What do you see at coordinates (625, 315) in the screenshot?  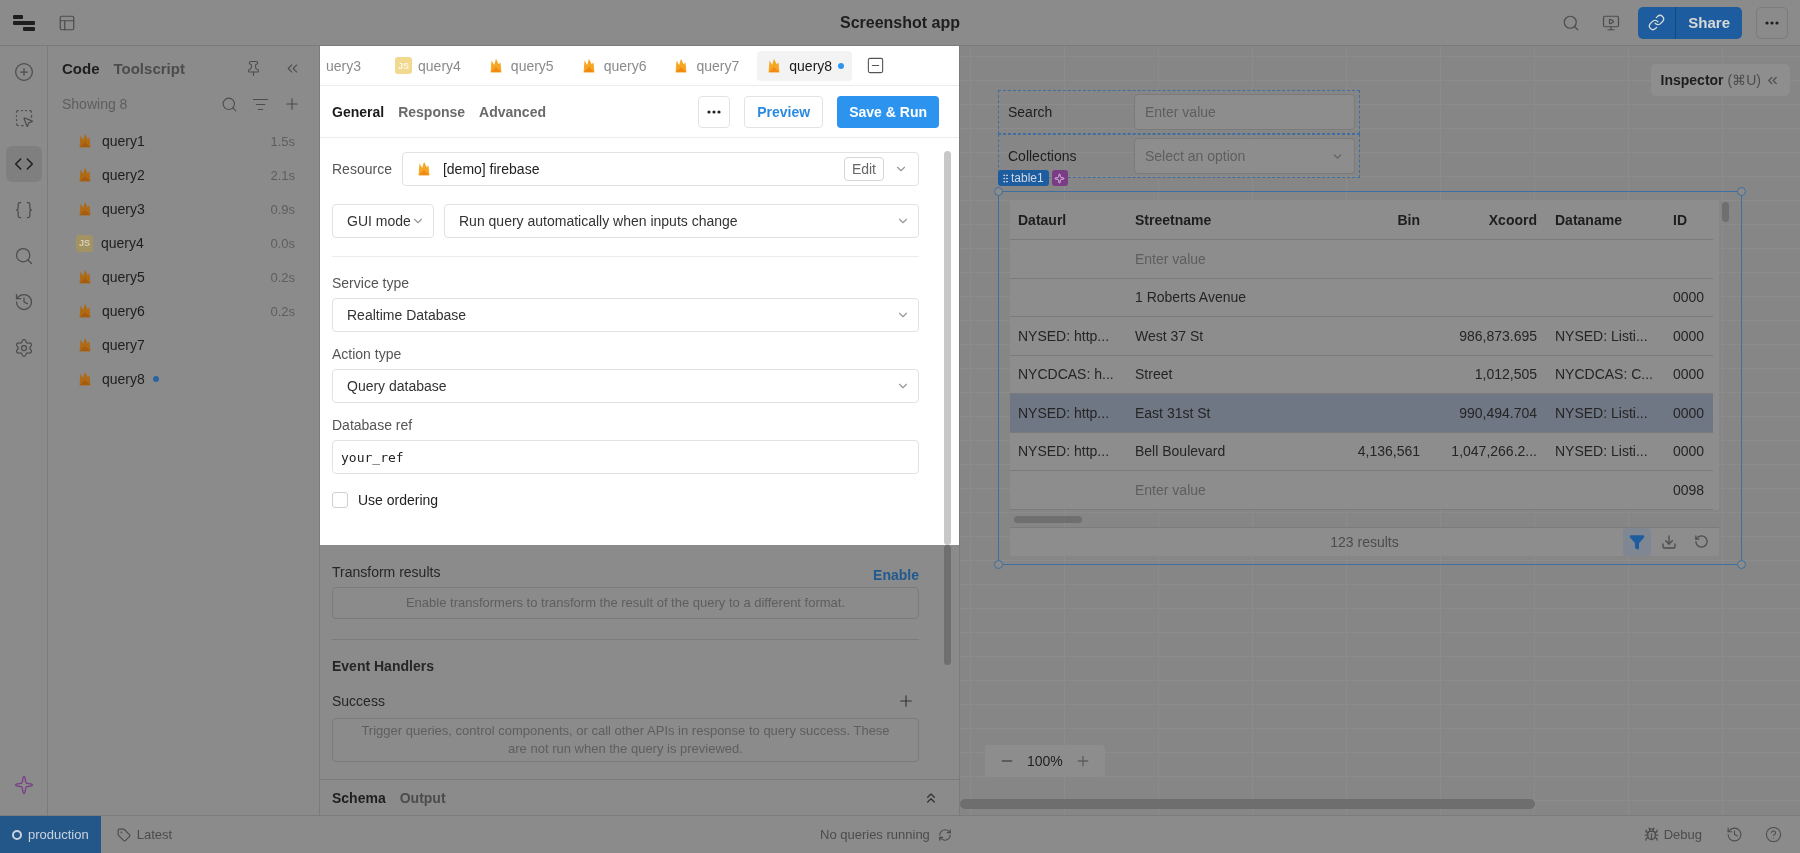 I see `select-field: Realtime Database` at bounding box center [625, 315].